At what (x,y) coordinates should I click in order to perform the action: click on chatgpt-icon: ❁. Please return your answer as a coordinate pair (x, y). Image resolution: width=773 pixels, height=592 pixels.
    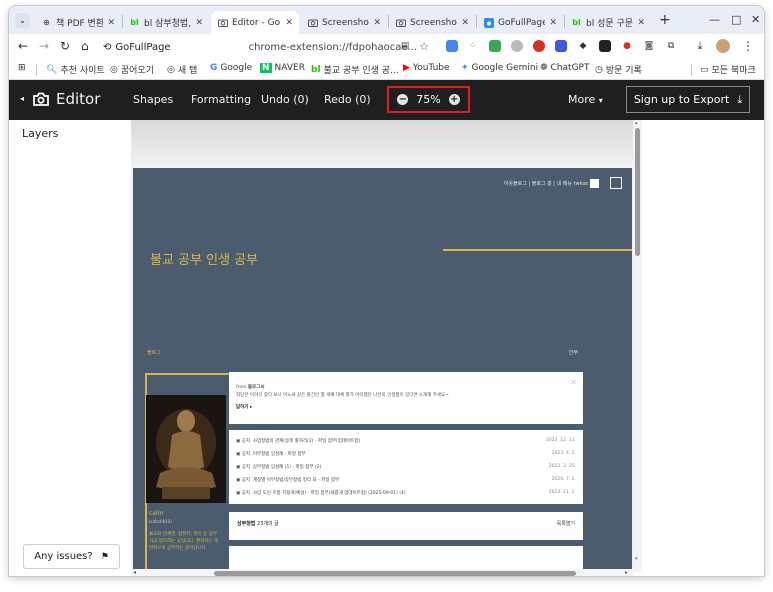
    Looking at the image, I should click on (544, 68).